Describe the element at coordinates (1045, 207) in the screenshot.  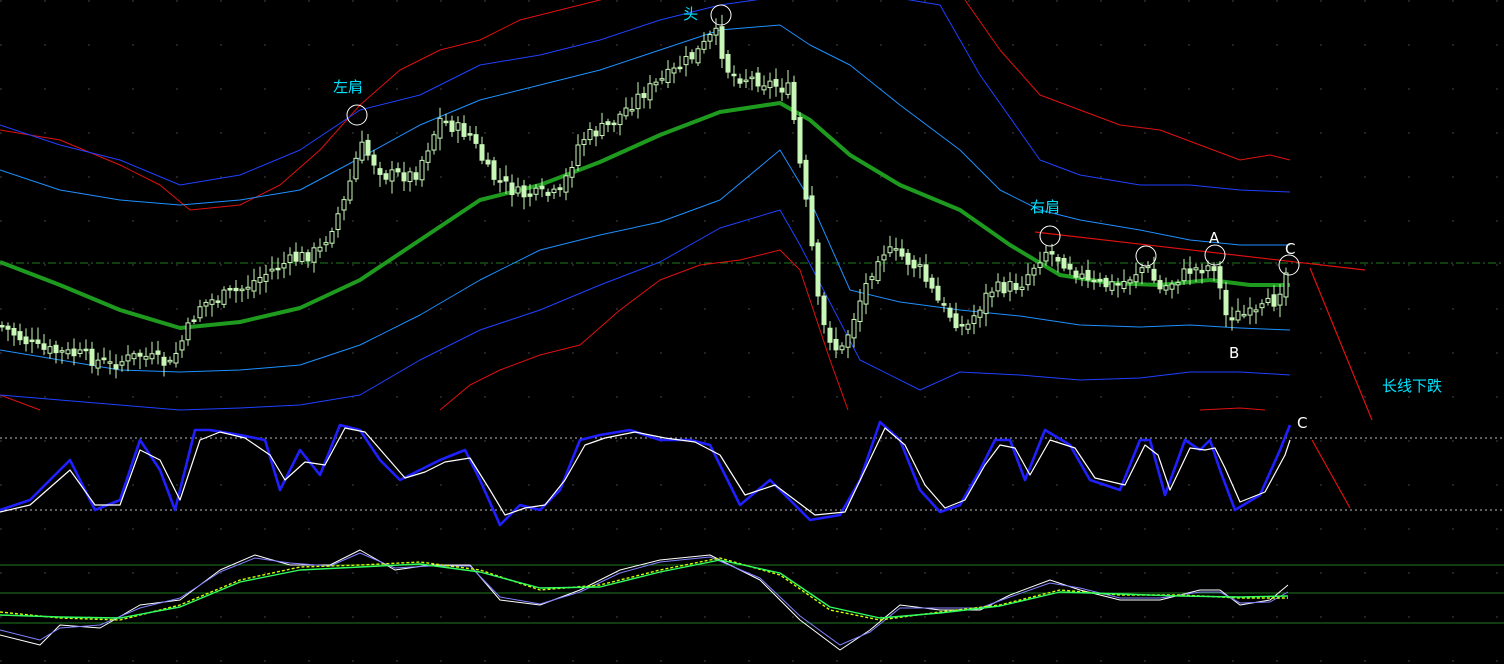
I see `right-shoulder-label: 右肩` at that location.